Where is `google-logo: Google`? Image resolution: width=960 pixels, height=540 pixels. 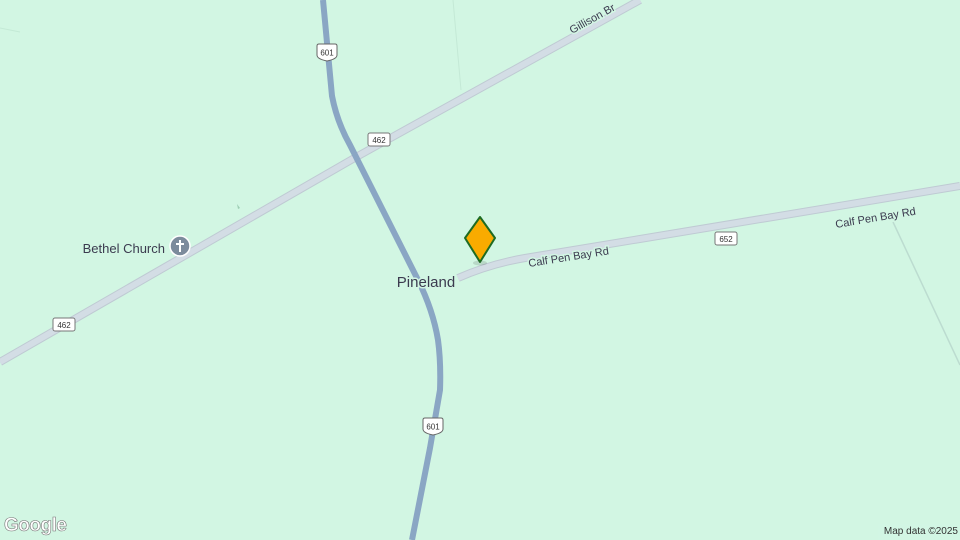 google-logo: Google is located at coordinates (36, 526).